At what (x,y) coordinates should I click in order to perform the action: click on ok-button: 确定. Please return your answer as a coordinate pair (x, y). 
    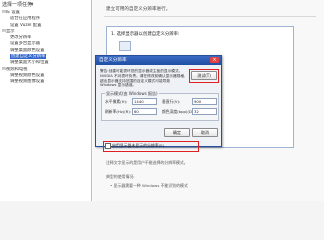
    Looking at the image, I should click on (177, 132).